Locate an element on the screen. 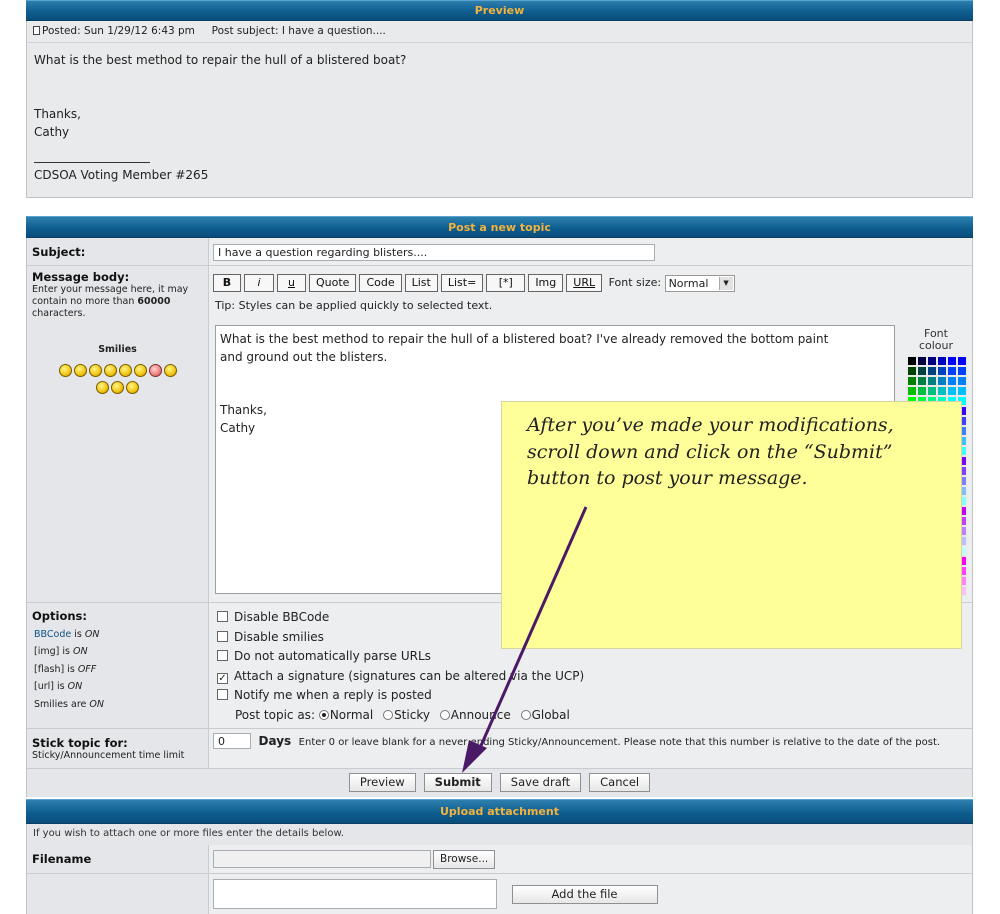 The width and height of the screenshot is (1000, 914). filename-label: Filename is located at coordinates (62, 859).